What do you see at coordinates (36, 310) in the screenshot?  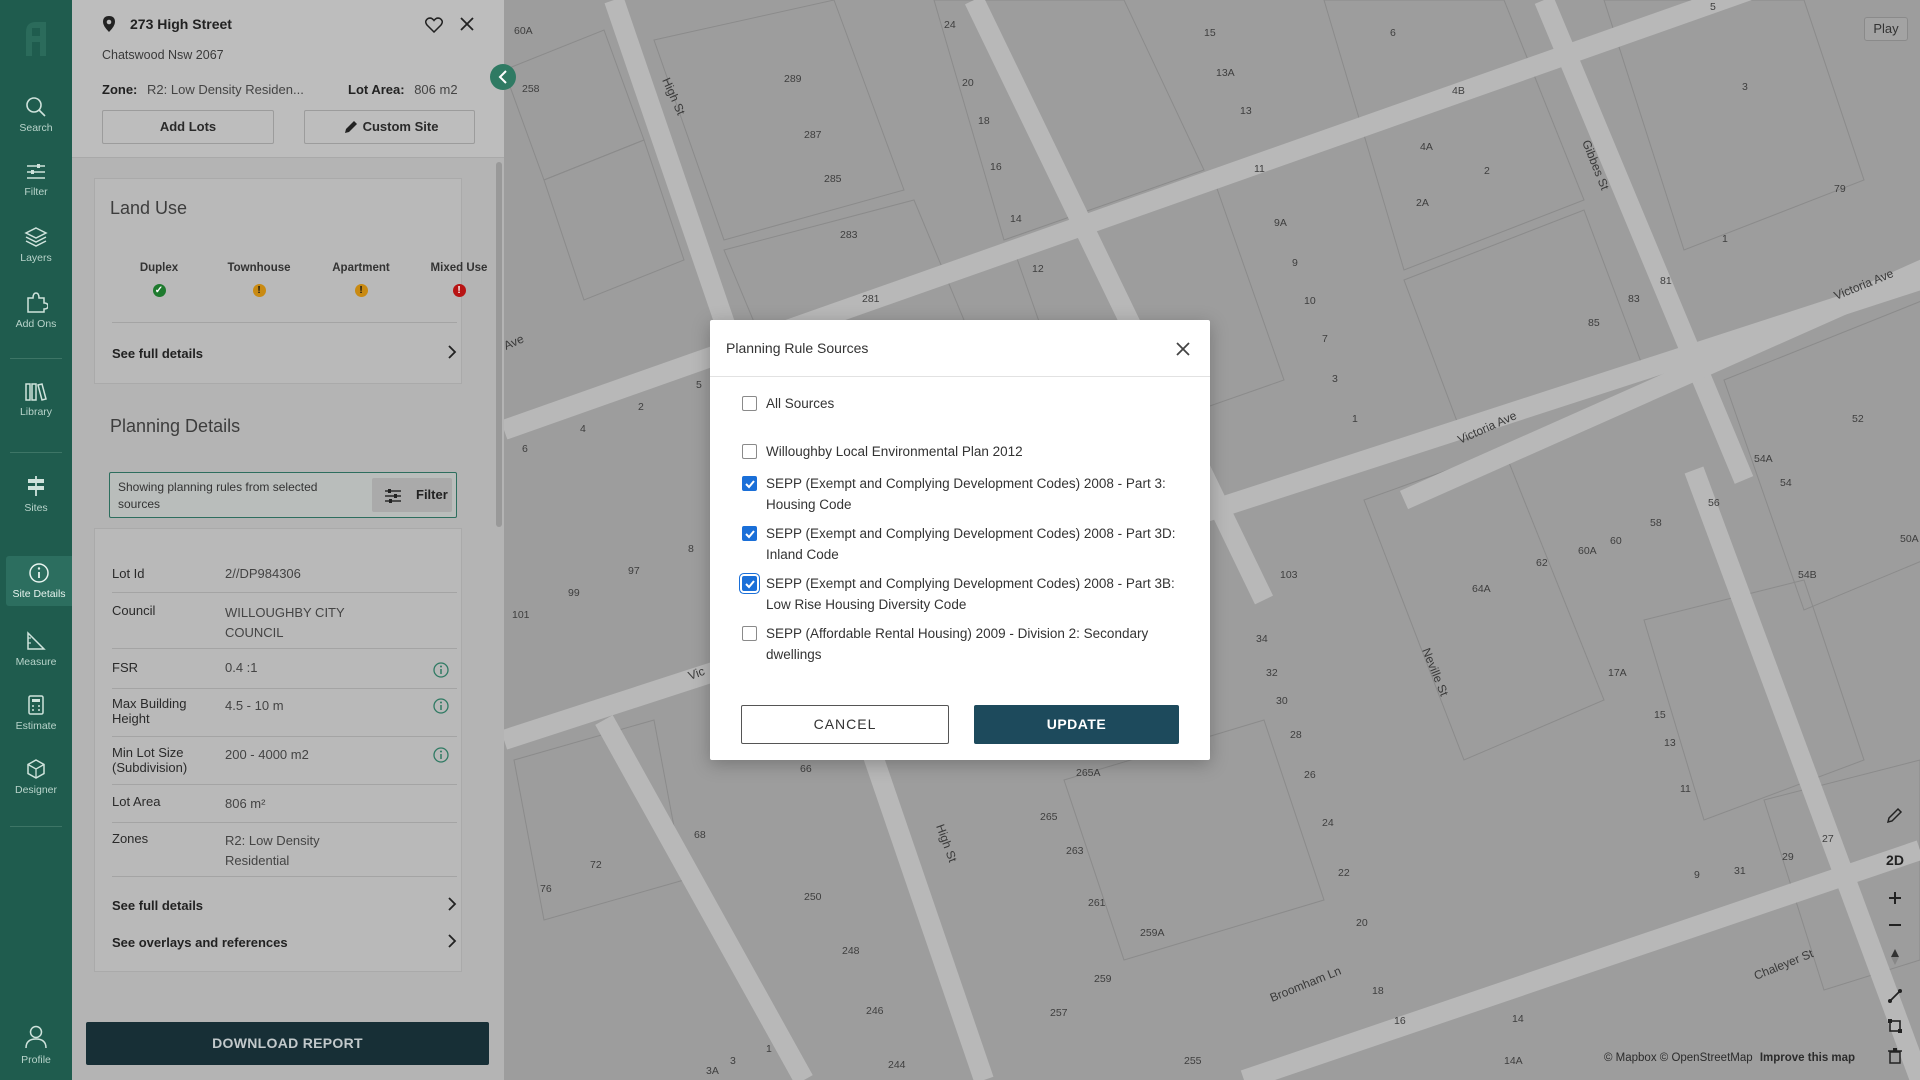 I see `nav-add-ons: Add Ons` at bounding box center [36, 310].